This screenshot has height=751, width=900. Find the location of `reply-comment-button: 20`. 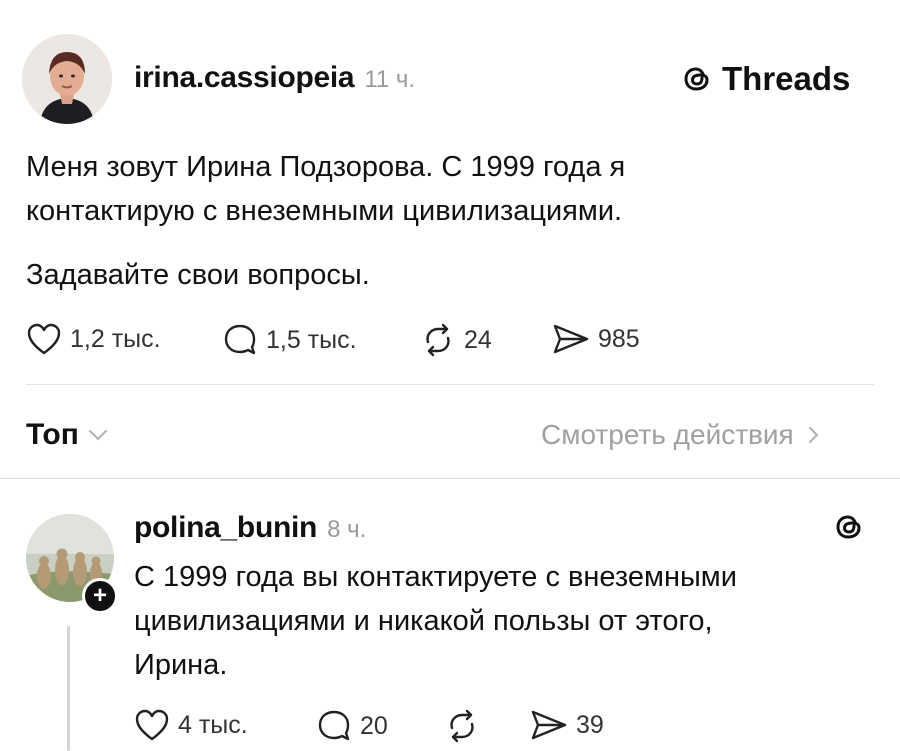

reply-comment-button: 20 is located at coordinates (352, 726).